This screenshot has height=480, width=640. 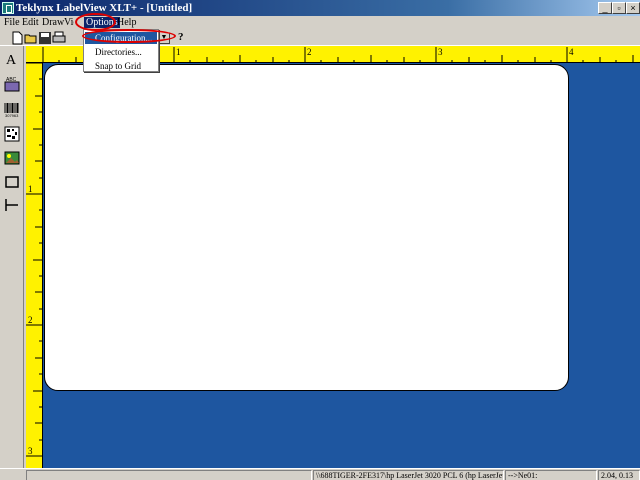 What do you see at coordinates (30, 22) in the screenshot?
I see `menu-edit: Edit` at bounding box center [30, 22].